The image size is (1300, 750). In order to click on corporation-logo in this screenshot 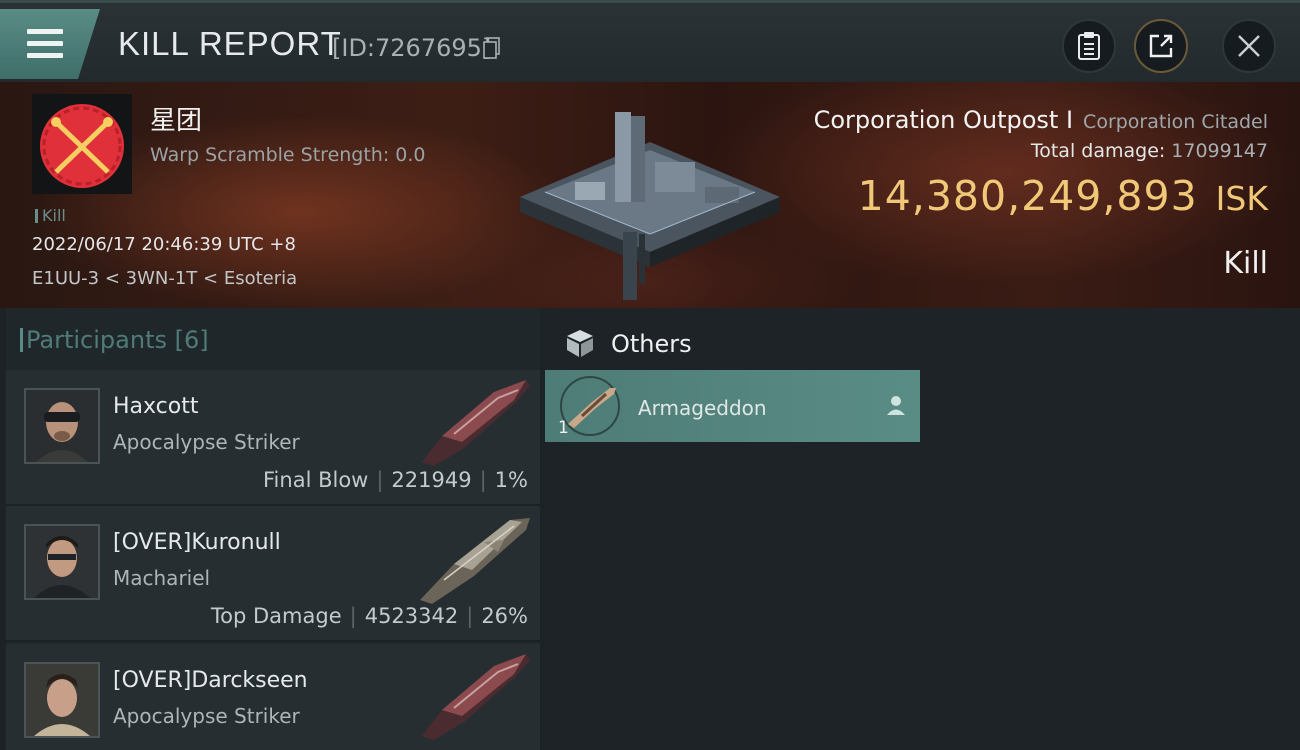, I will do `click(82, 144)`.